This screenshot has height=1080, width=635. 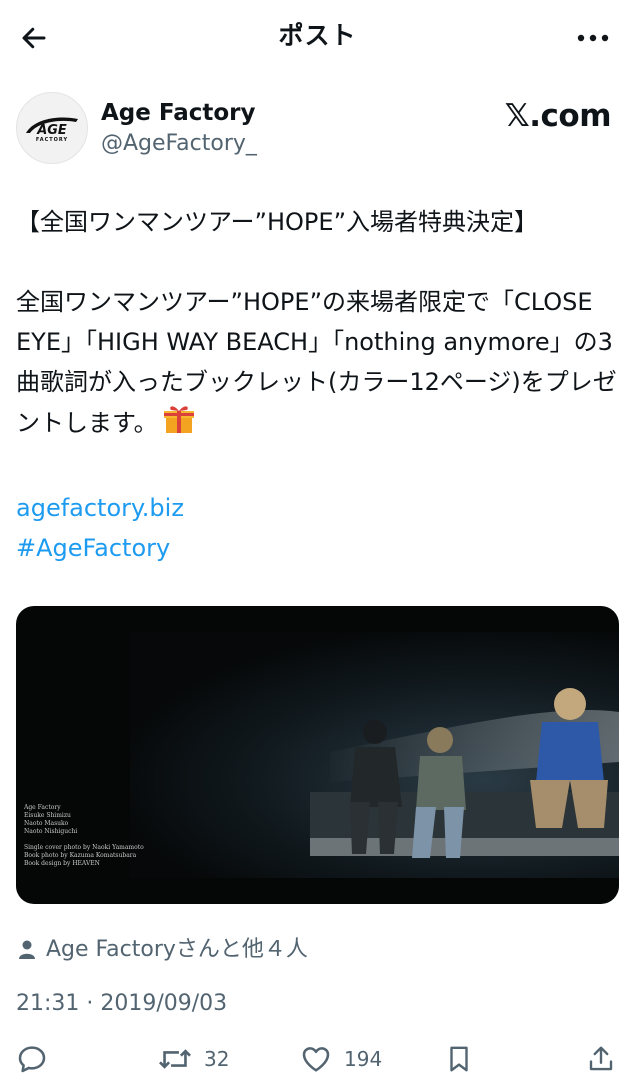 I want to click on author-name: Age Factory, so click(x=178, y=113).